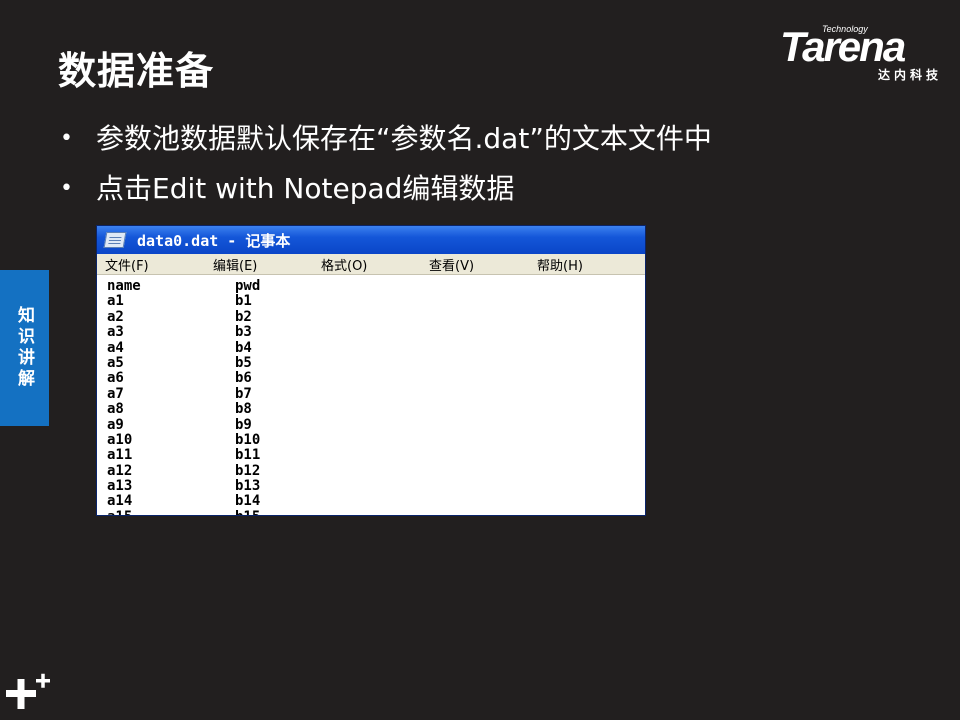 The height and width of the screenshot is (720, 960). I want to click on notepad-menubar: 文件(F) 编辑(E) 格式(O) 查看(V) 帮助(H), so click(371, 264).